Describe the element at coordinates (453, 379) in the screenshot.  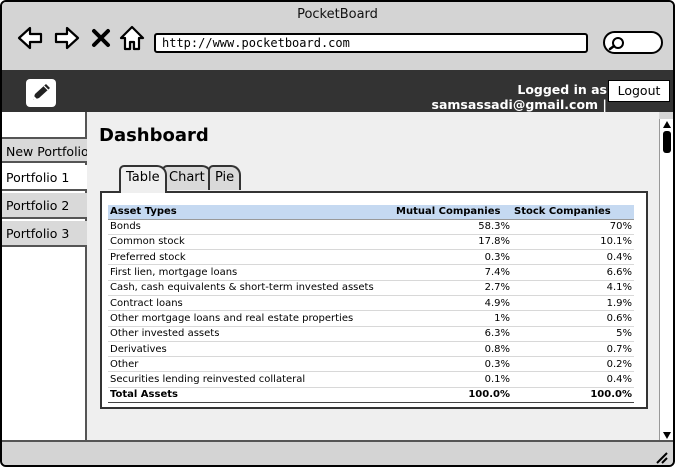
I see `mutual-companies-cell: 0.1%` at that location.